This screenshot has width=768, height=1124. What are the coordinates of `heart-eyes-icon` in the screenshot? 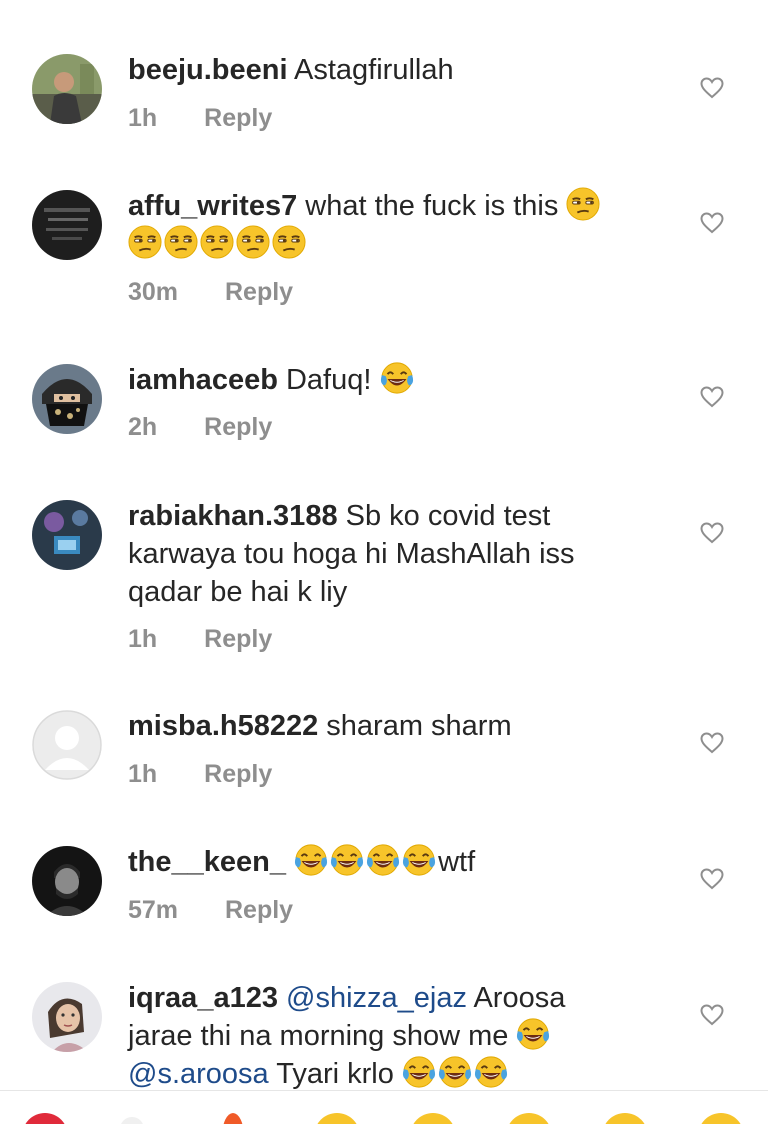 It's located at (529, 1118).